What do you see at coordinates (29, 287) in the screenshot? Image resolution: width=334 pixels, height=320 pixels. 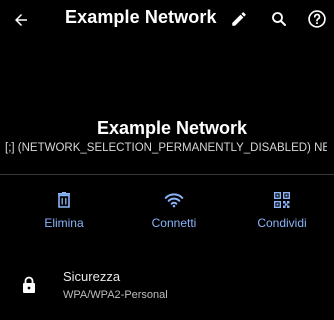 I see `lock-icon` at bounding box center [29, 287].